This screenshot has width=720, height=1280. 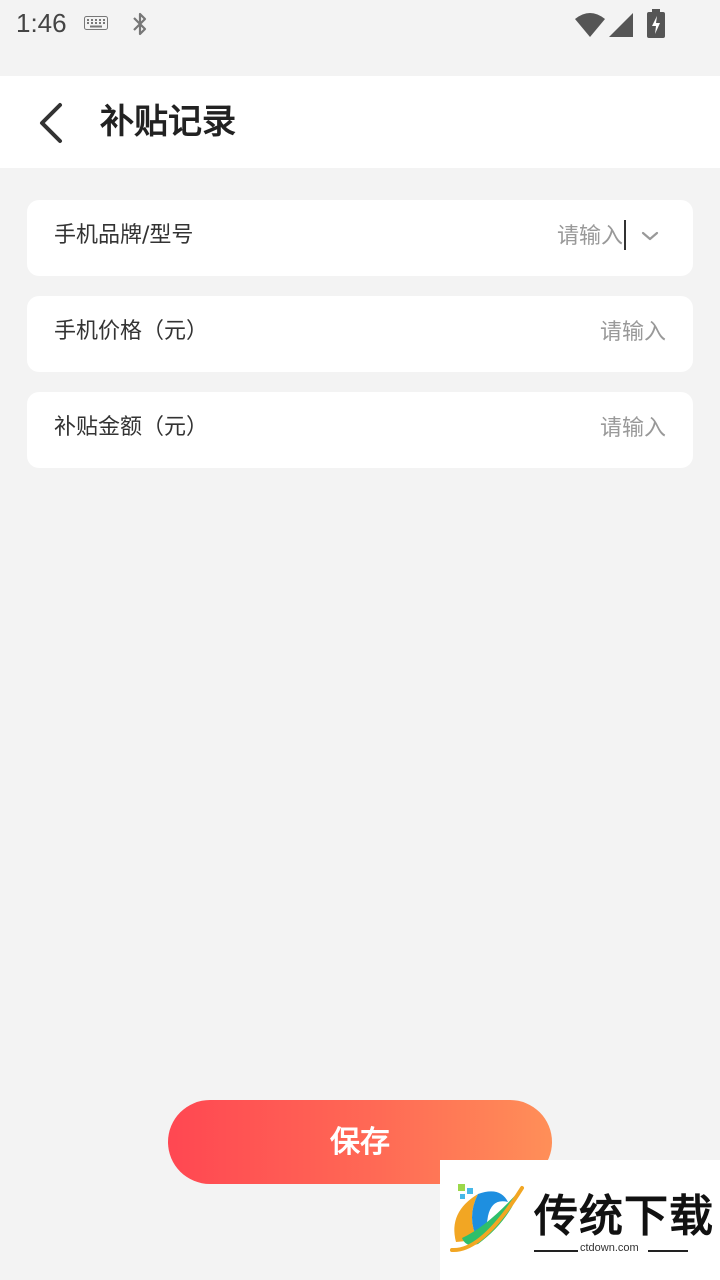 I want to click on bluetooth-icon, so click(x=140, y=24).